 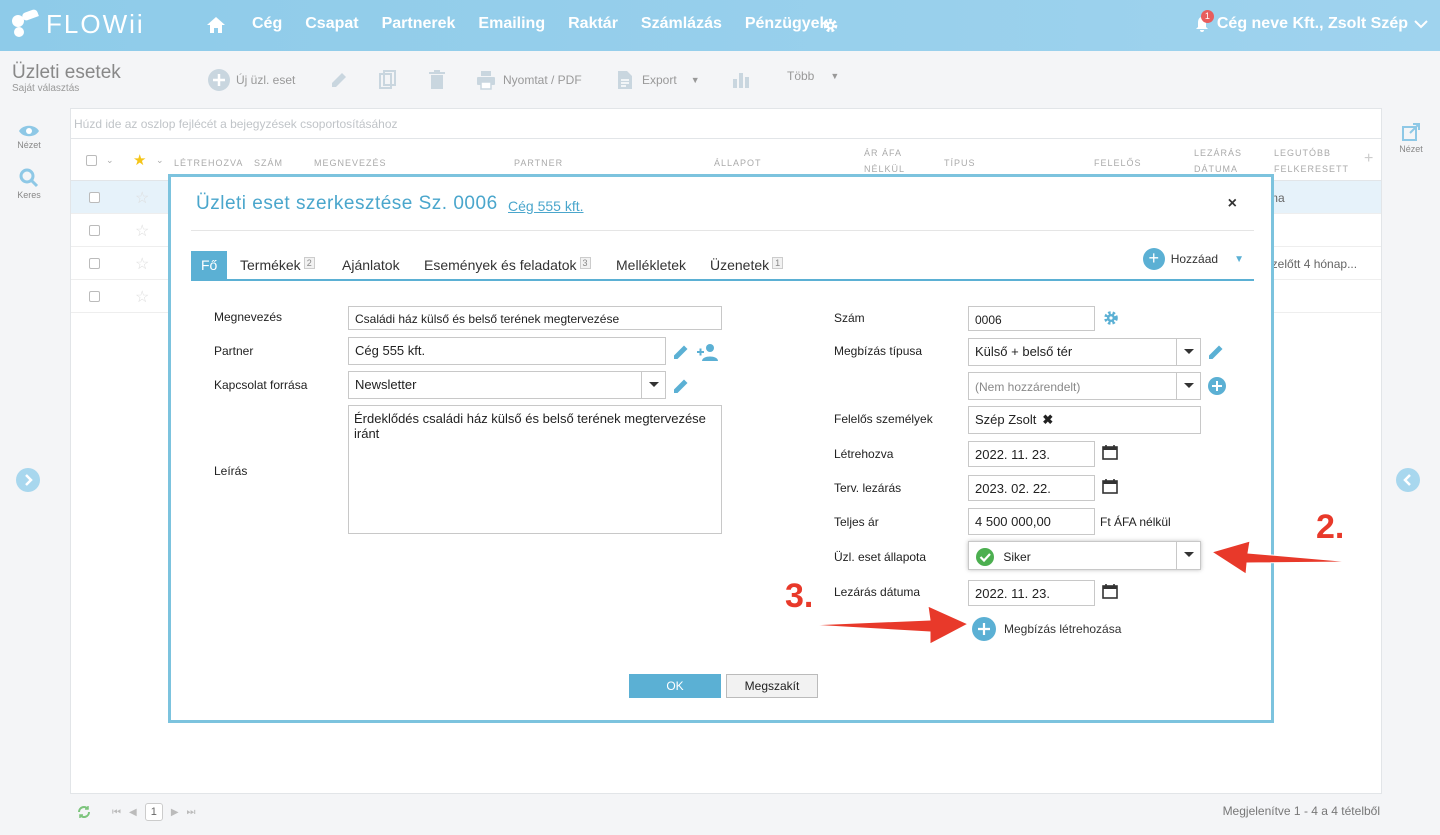 What do you see at coordinates (889, 625) in the screenshot?
I see `arrow-to-create-order` at bounding box center [889, 625].